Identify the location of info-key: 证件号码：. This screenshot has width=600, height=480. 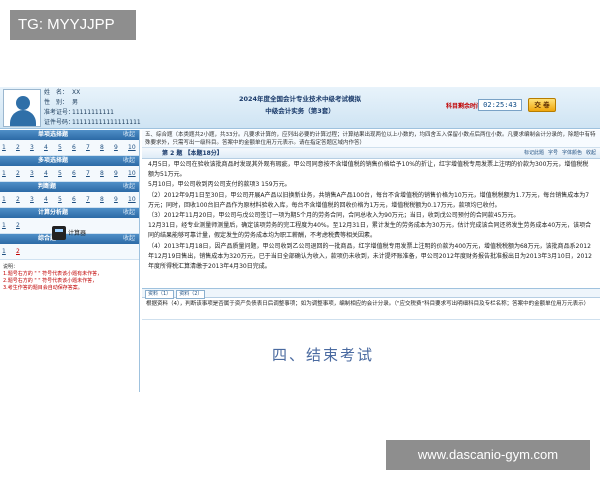
(59, 122).